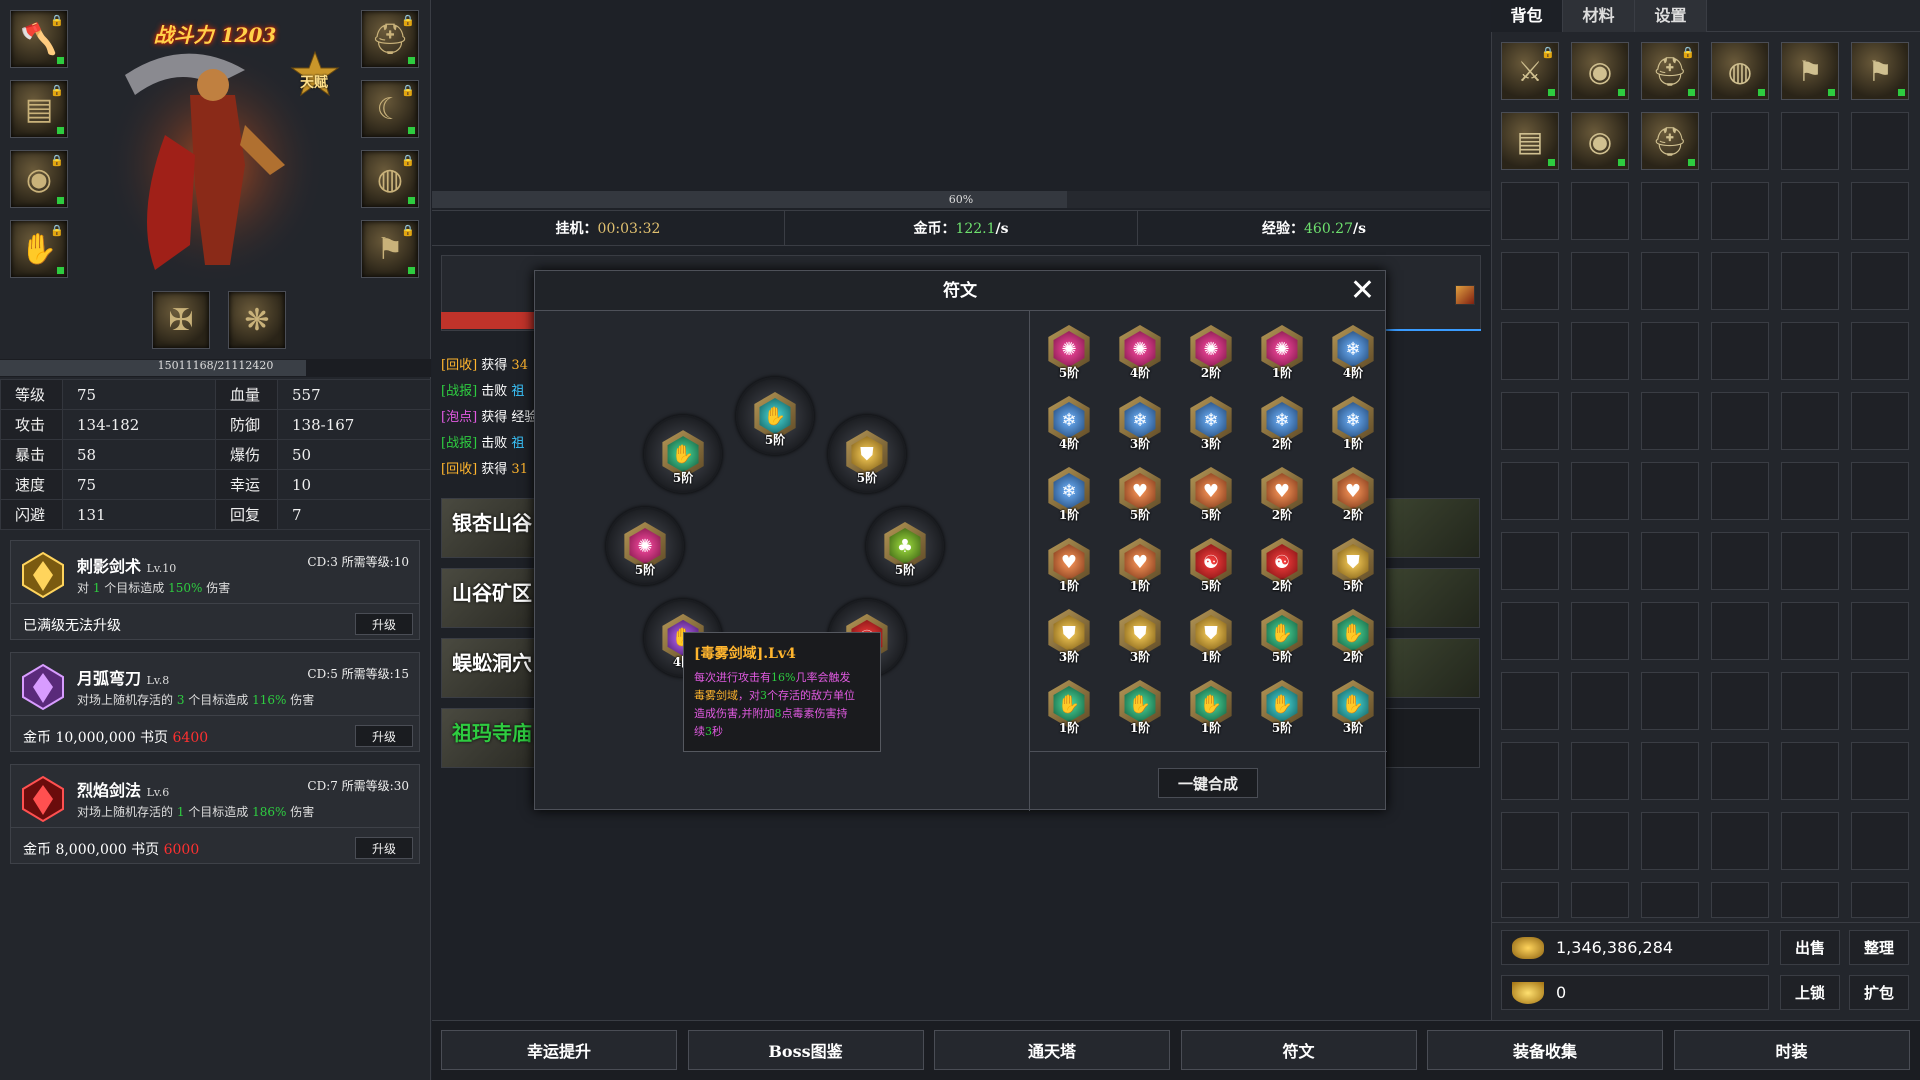  I want to click on nav-button: Boss图鉴, so click(805, 1050).